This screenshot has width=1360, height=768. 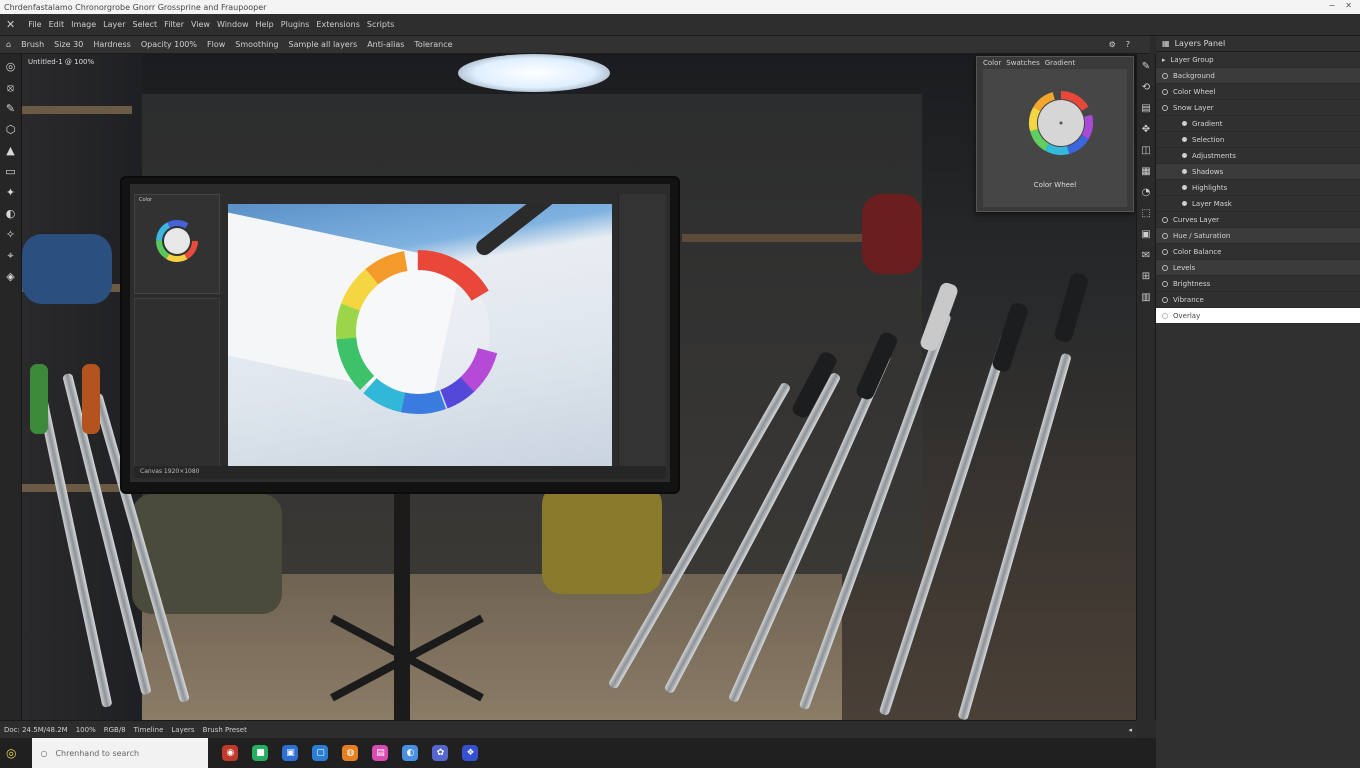 I want to click on option-opacity: Opacity 100%, so click(x=169, y=44).